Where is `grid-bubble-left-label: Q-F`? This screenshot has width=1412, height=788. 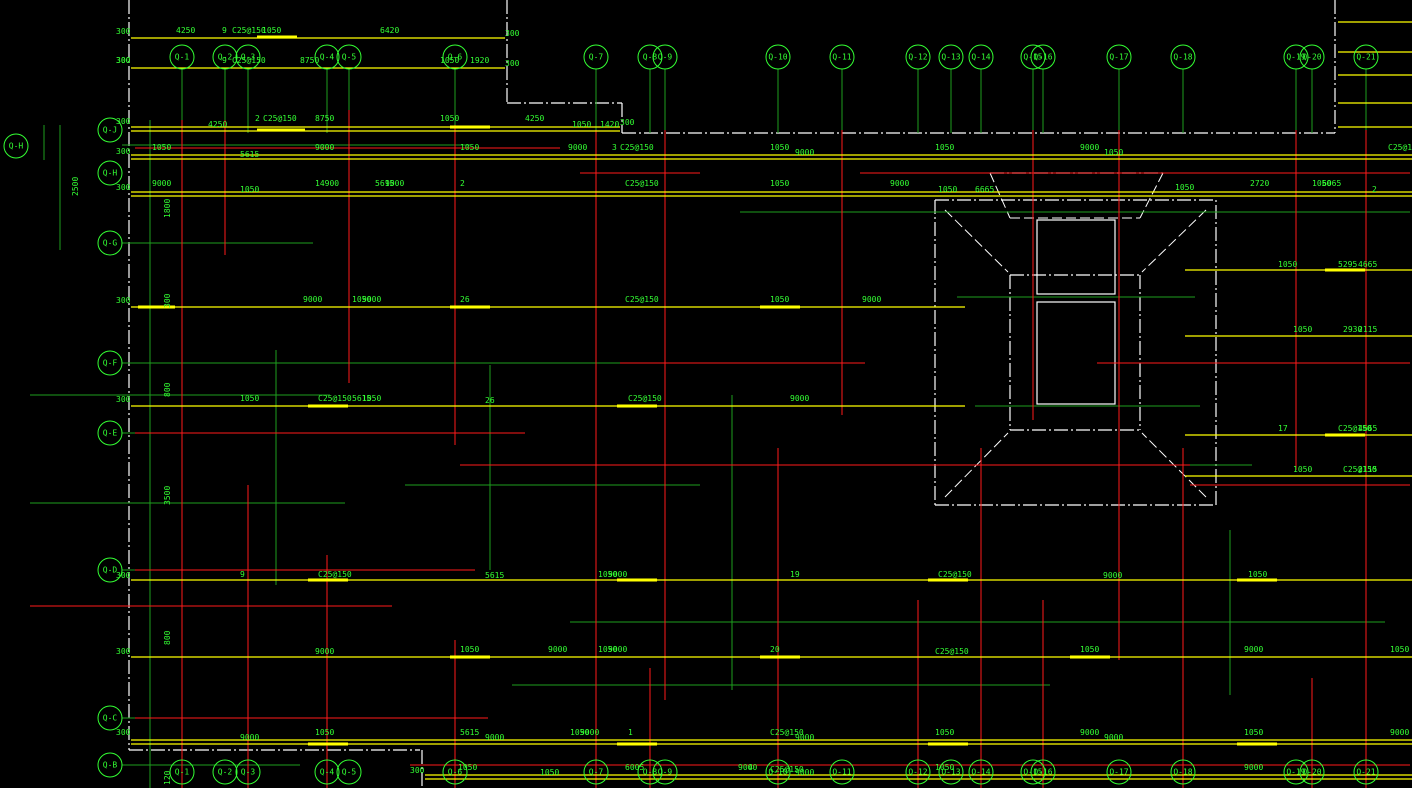
grid-bubble-left-label: Q-F is located at coordinates (110, 363).